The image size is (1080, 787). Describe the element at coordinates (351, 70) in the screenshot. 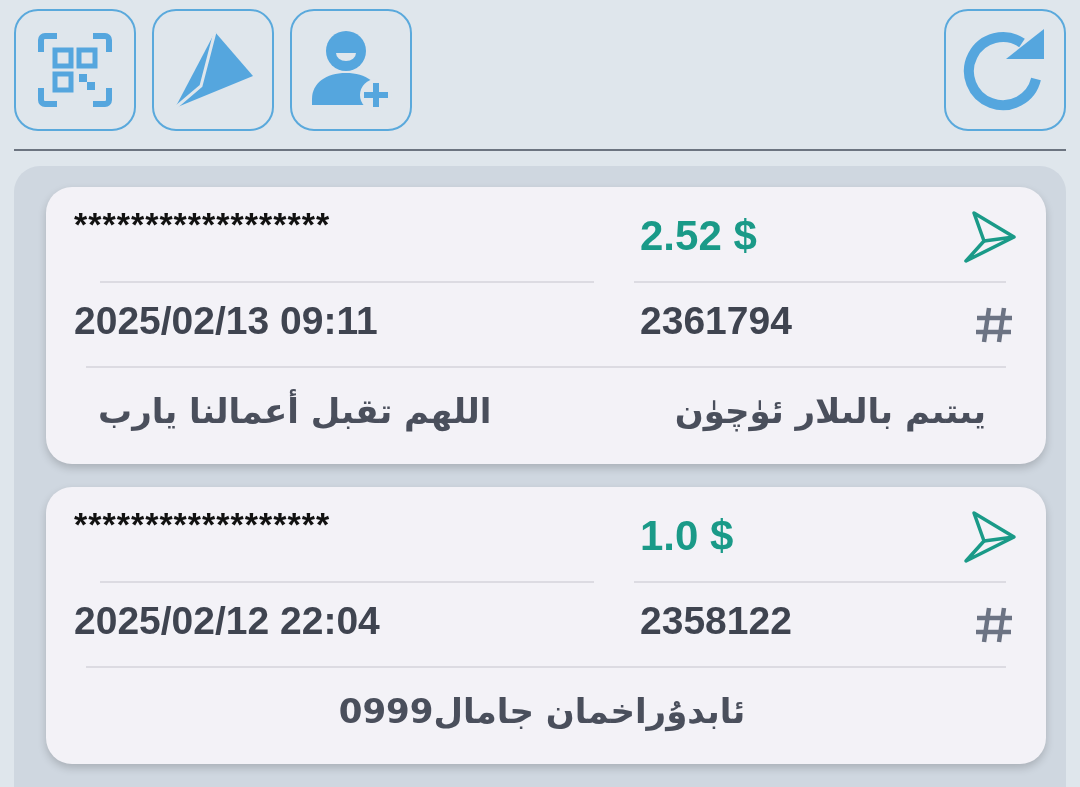

I see `add-user-button` at that location.